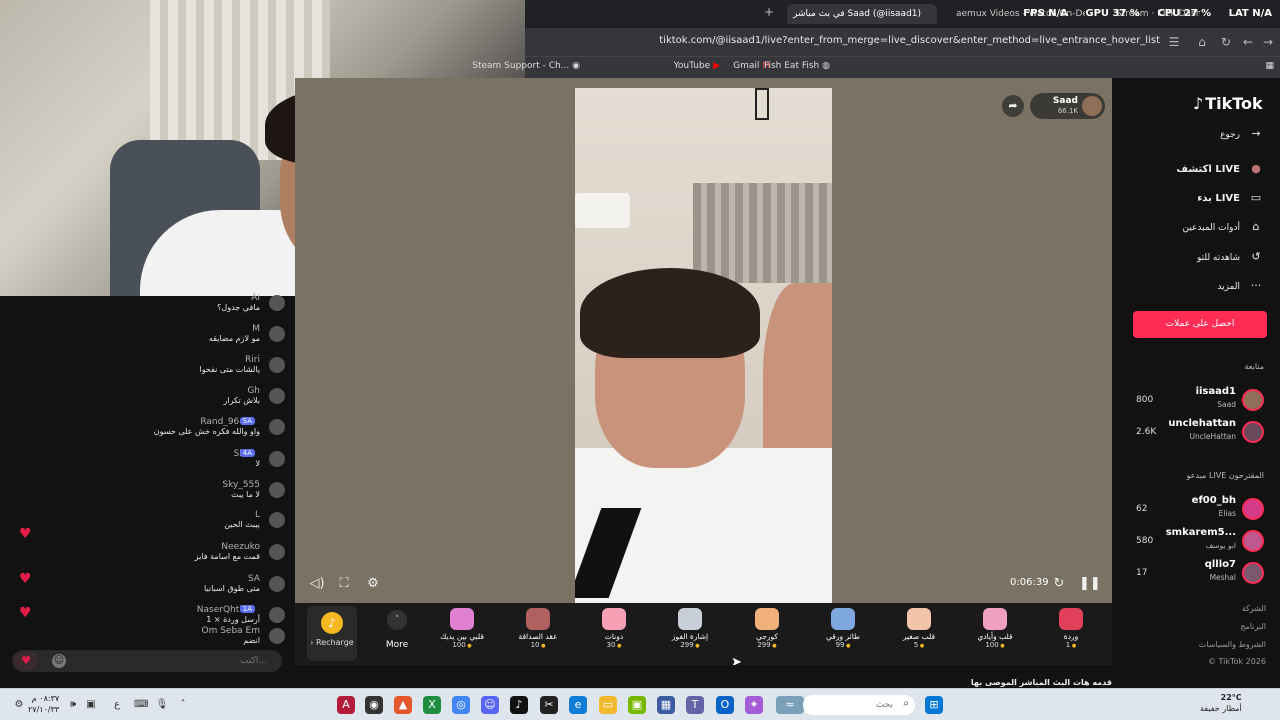 Image resolution: width=1280 pixels, height=720 pixels. Describe the element at coordinates (690, 628) in the screenshot. I see `gift-item: إشارة الفوز 299` at that location.